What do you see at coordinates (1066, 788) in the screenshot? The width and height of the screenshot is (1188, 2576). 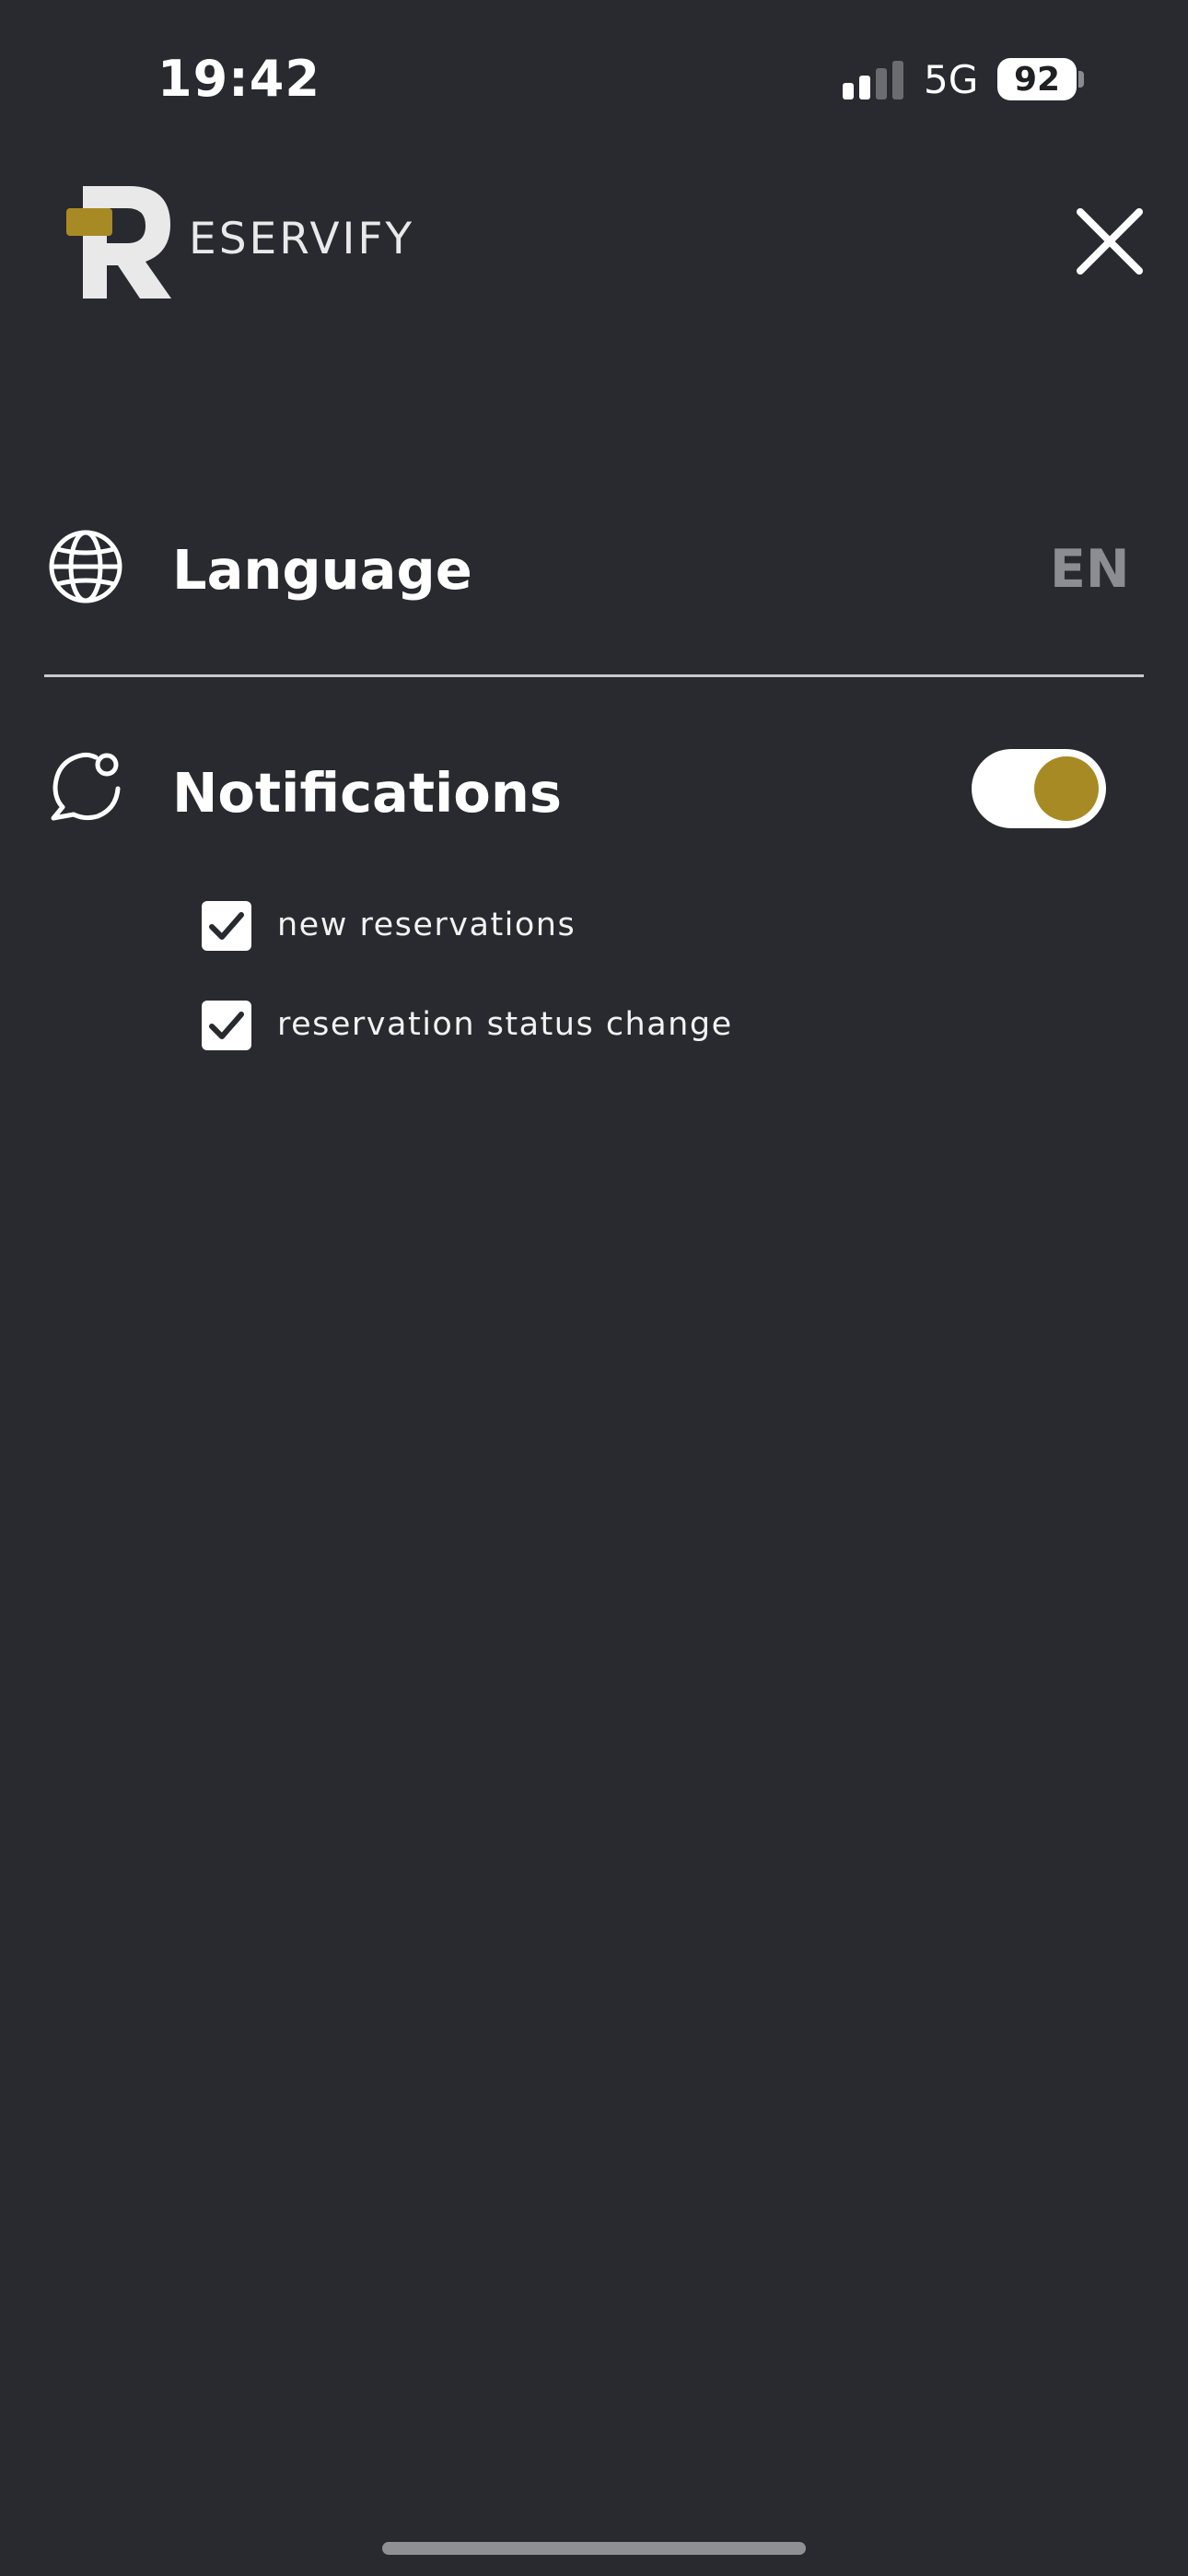 I see `toggle-knob` at bounding box center [1066, 788].